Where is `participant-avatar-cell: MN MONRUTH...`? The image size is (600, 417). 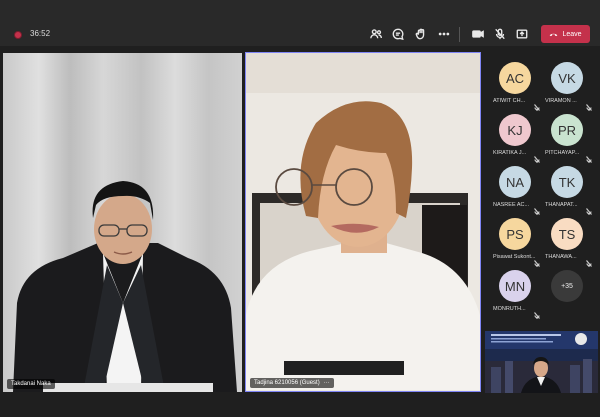
participant-avatar-cell: MN MONRUTH... is located at coordinates (515, 290).